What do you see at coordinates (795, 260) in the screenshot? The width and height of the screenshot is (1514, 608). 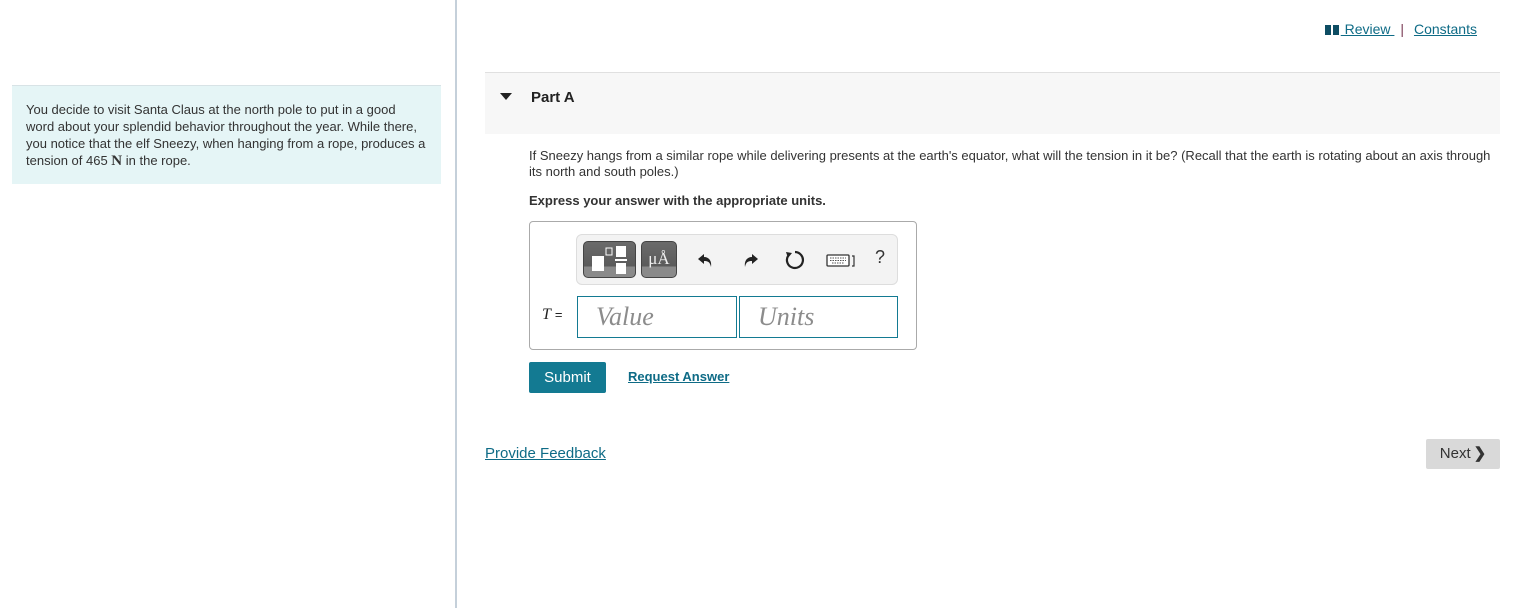 I see `reset-icon` at bounding box center [795, 260].